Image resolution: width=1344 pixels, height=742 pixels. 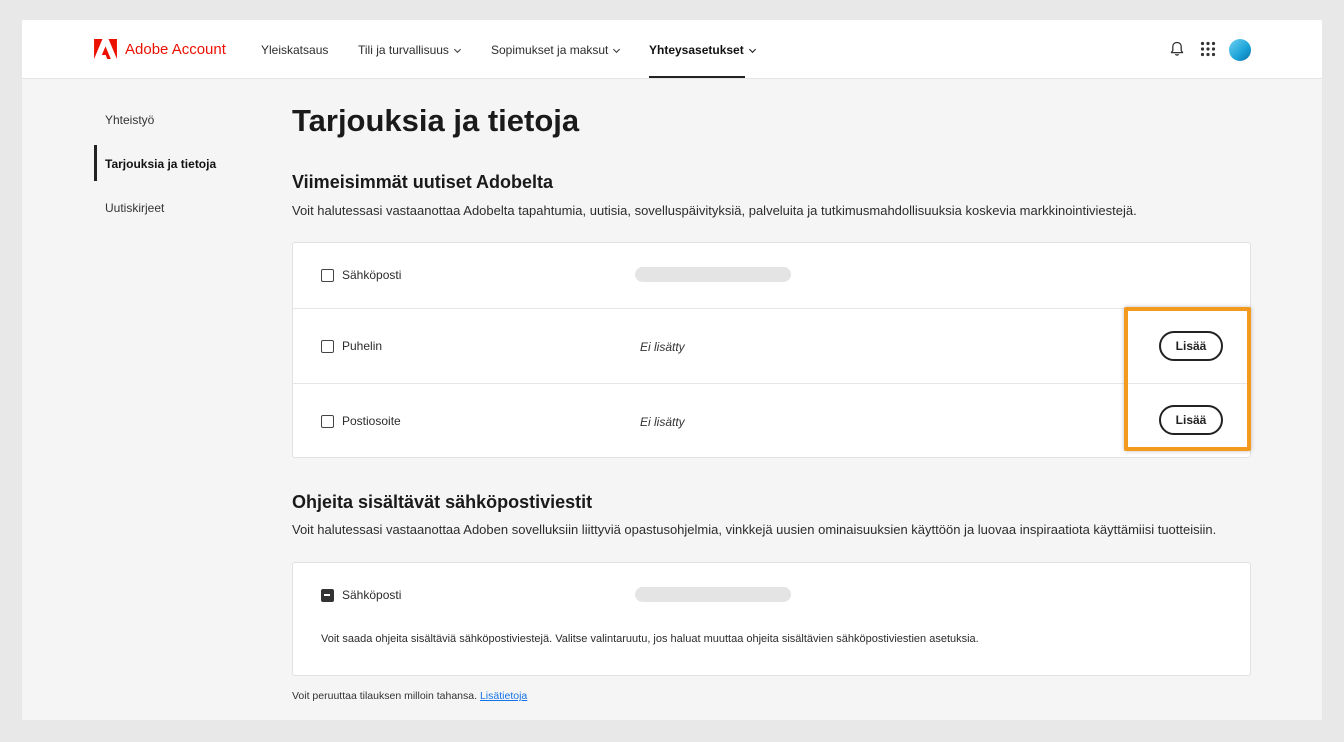 I want to click on news-section-title: Viimeisimmät uutiset Adobelta, so click(x=423, y=182).